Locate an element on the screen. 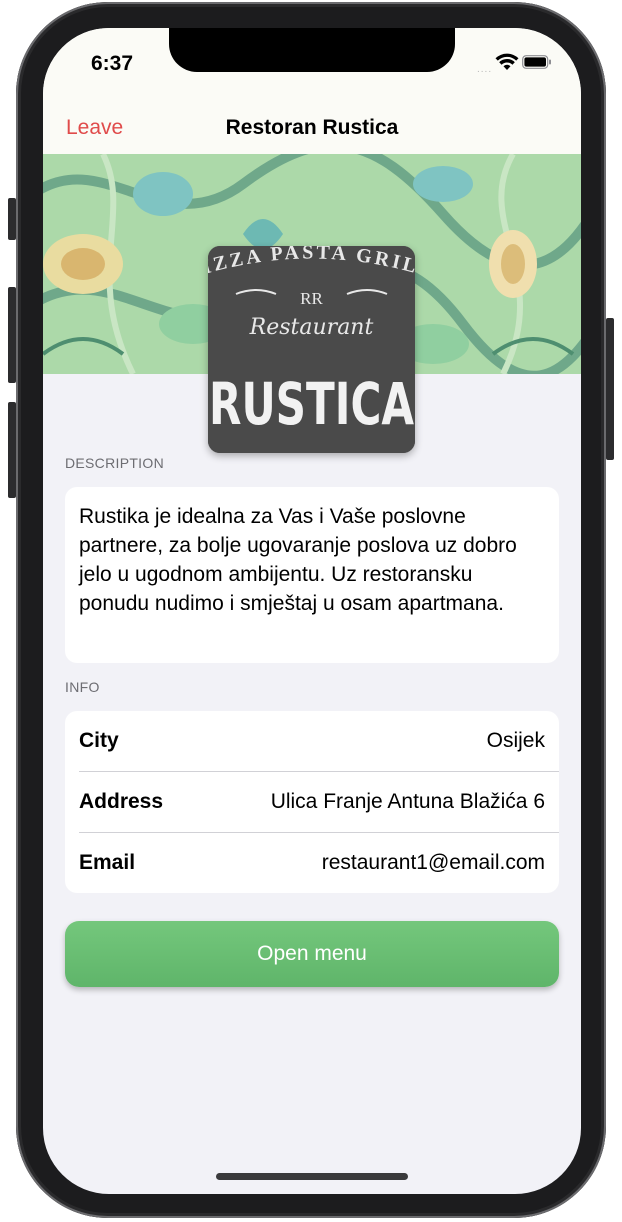  power-button is located at coordinates (610, 389).